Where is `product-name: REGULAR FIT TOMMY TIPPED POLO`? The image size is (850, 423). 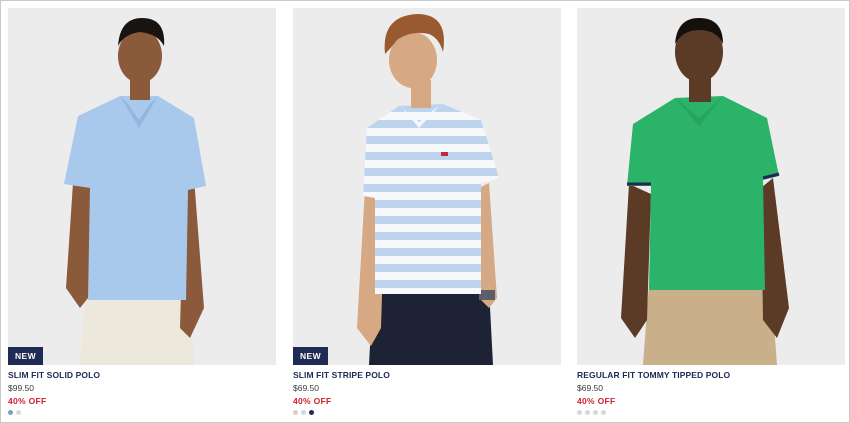 product-name: REGULAR FIT TOMMY TIPPED POLO is located at coordinates (711, 375).